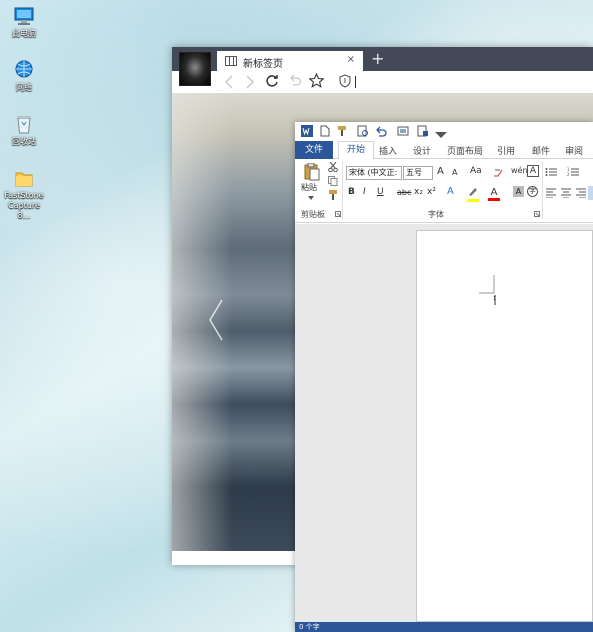 The width and height of the screenshot is (593, 632). Describe the element at coordinates (272, 81) in the screenshot. I see `refresh-icon` at that location.